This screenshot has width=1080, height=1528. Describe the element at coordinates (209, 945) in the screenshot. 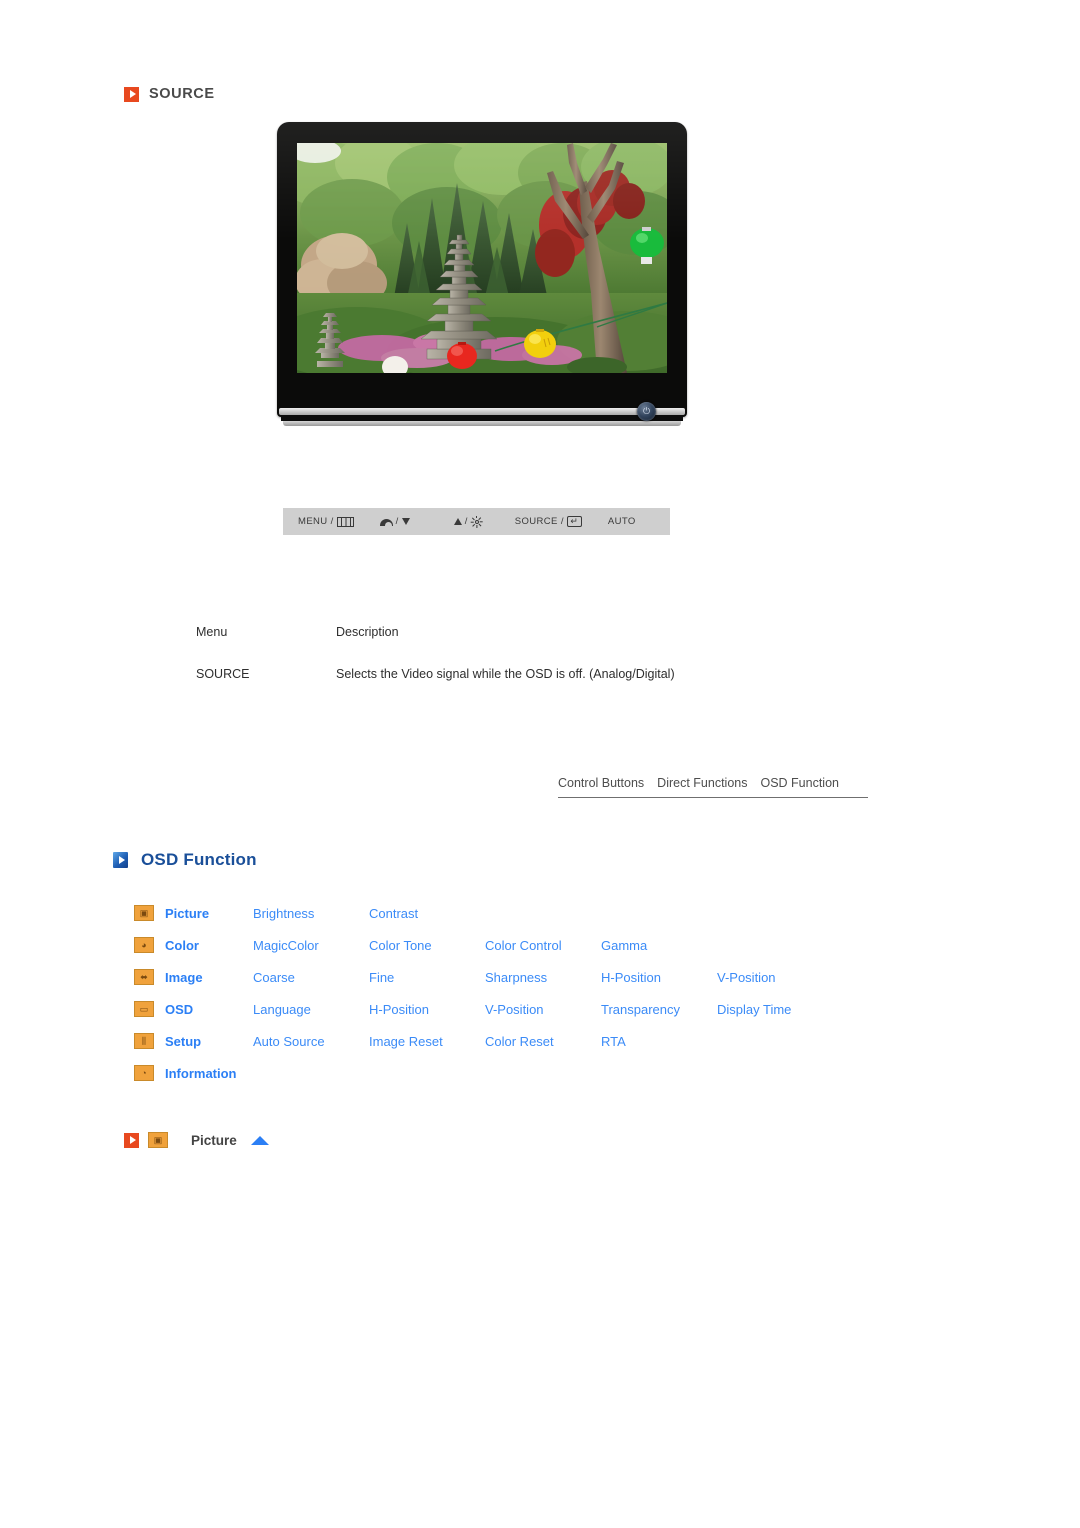

I see `category-color: Color` at that location.